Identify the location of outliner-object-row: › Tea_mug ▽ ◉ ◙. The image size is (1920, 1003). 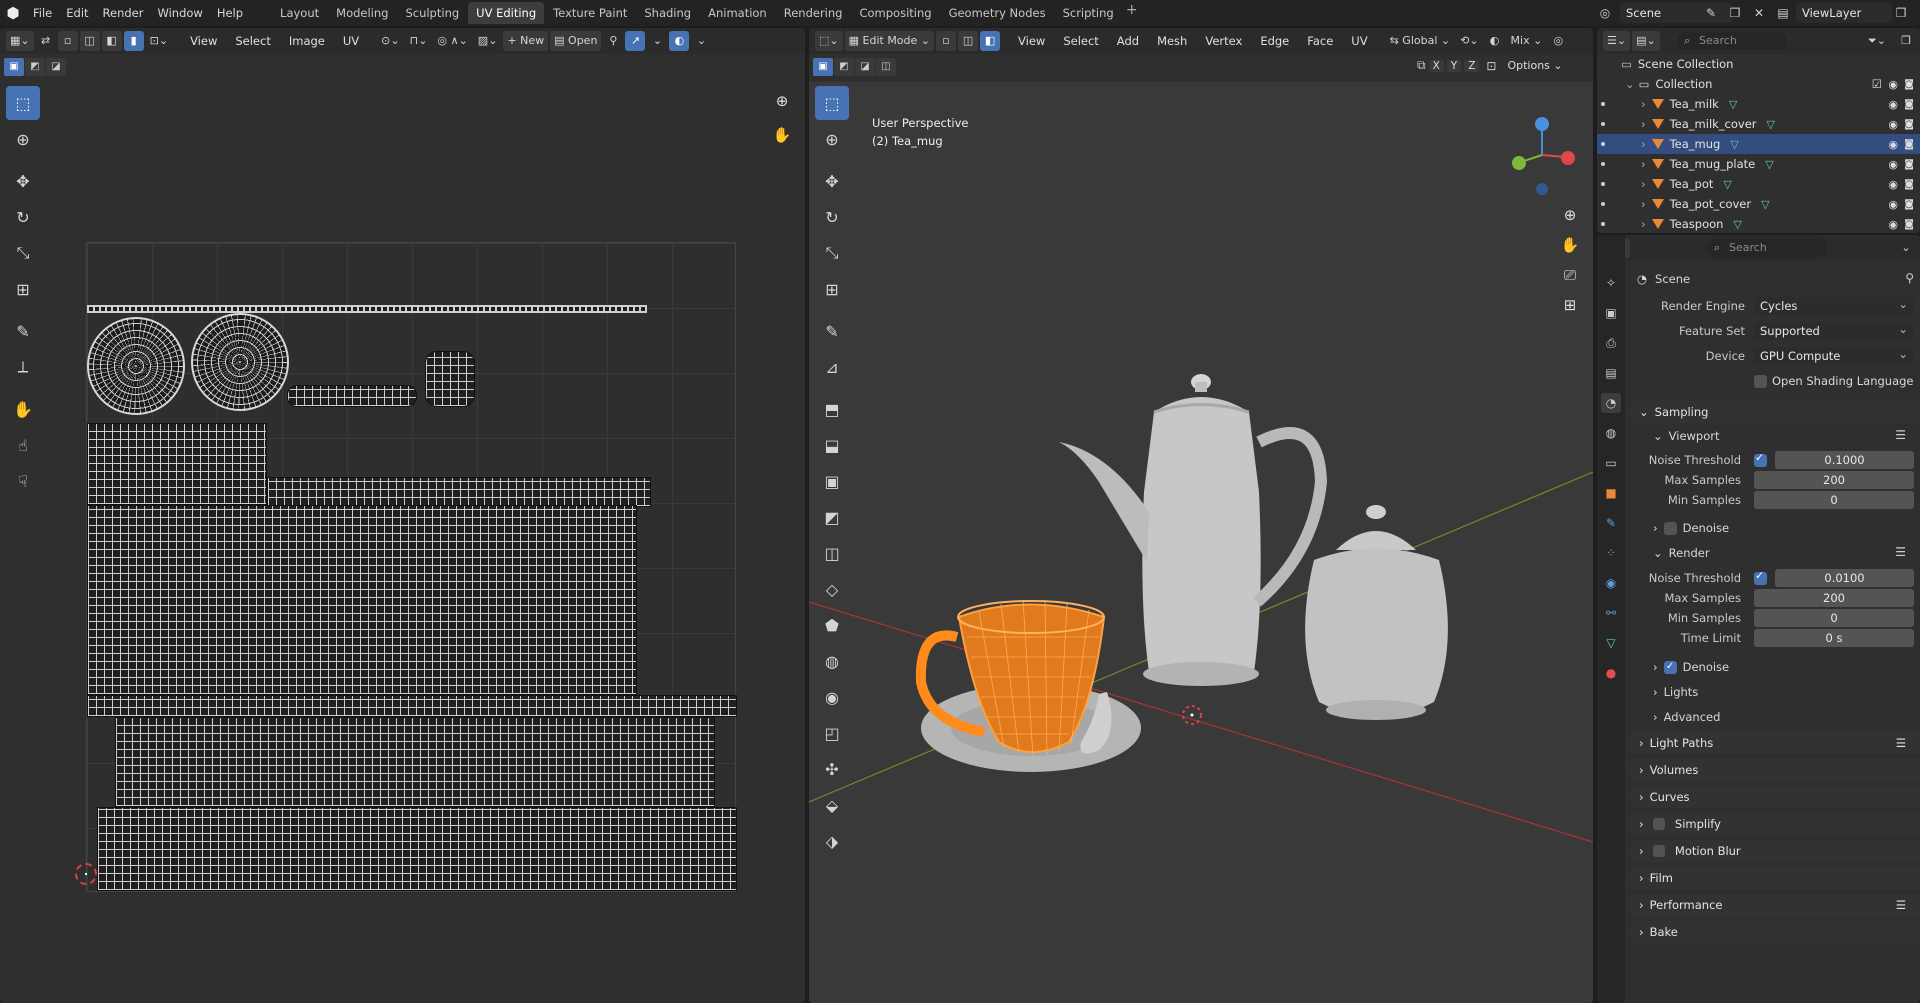
(1758, 144).